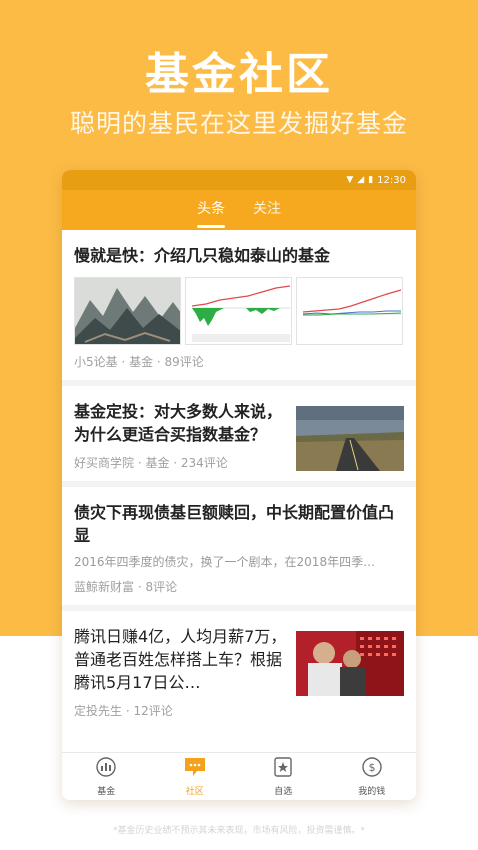 The image size is (478, 850). What do you see at coordinates (239, 210) in the screenshot?
I see `app-header: 头条 关注` at bounding box center [239, 210].